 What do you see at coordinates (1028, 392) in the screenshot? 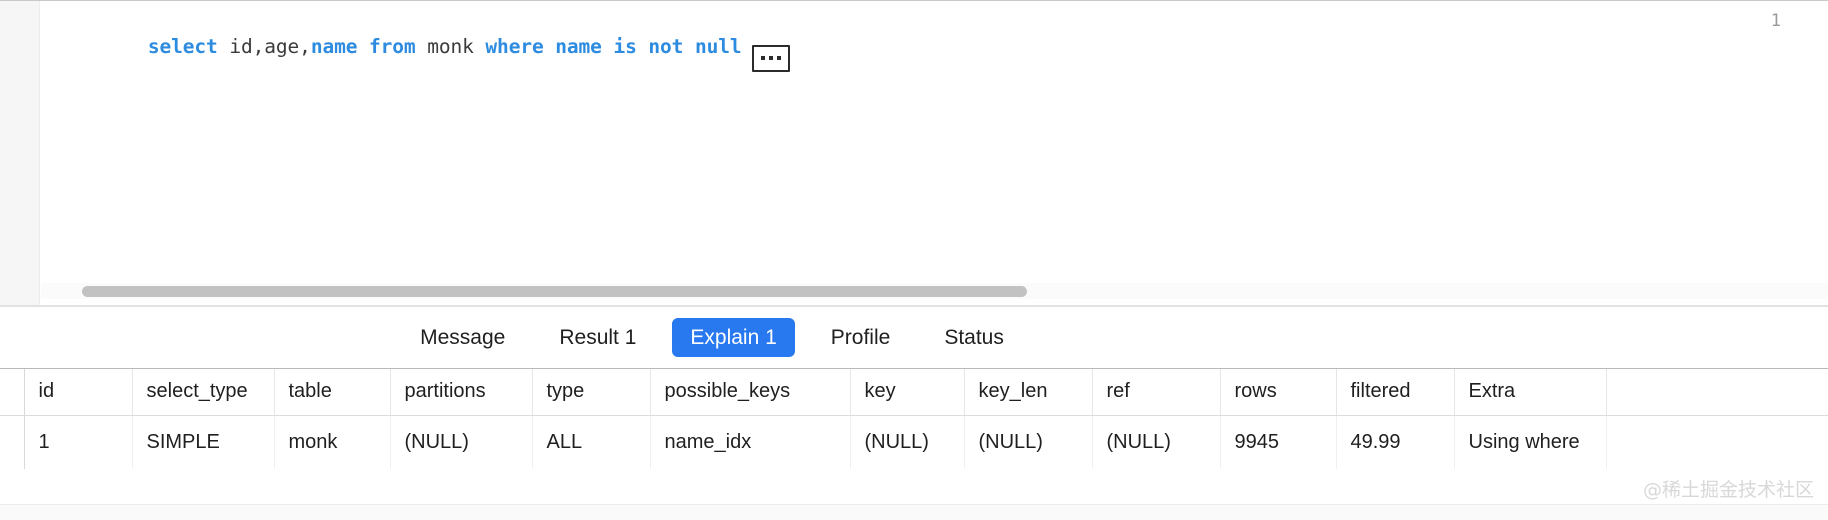
I see `column-header-key_len: key_len` at bounding box center [1028, 392].